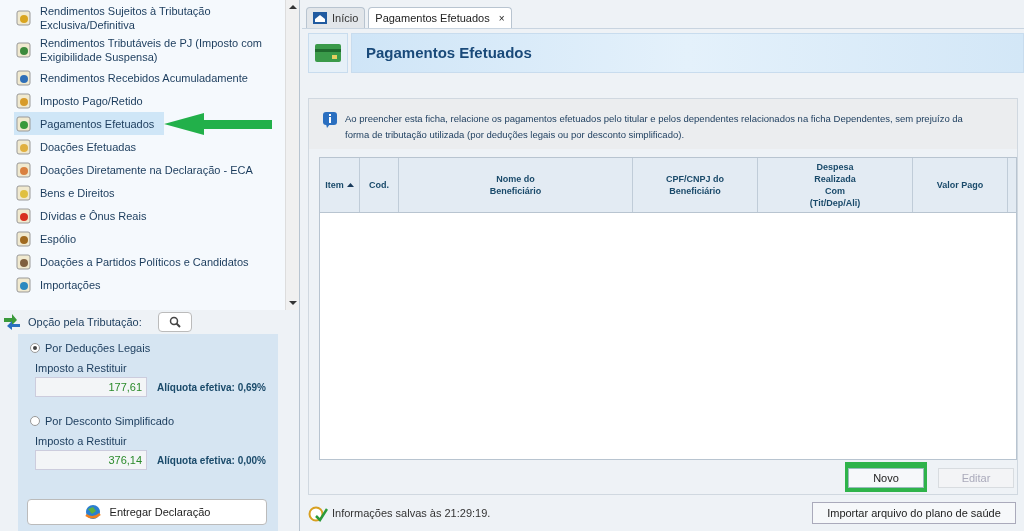 The height and width of the screenshot is (531, 1024). I want to click on sidebar-item: Doações Diretamente na Declaração - ECA, so click(145, 169).